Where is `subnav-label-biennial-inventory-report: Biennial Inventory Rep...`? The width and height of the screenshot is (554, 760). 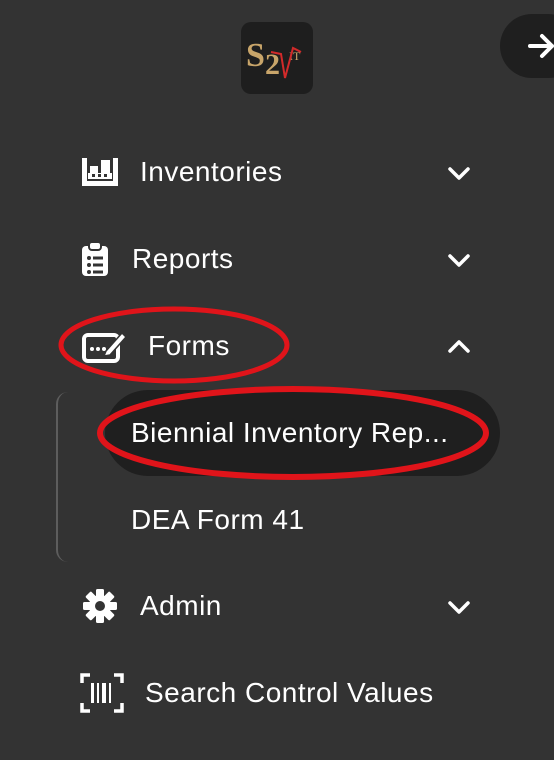
subnav-label-biennial-inventory-report: Biennial Inventory Rep... is located at coordinates (290, 432).